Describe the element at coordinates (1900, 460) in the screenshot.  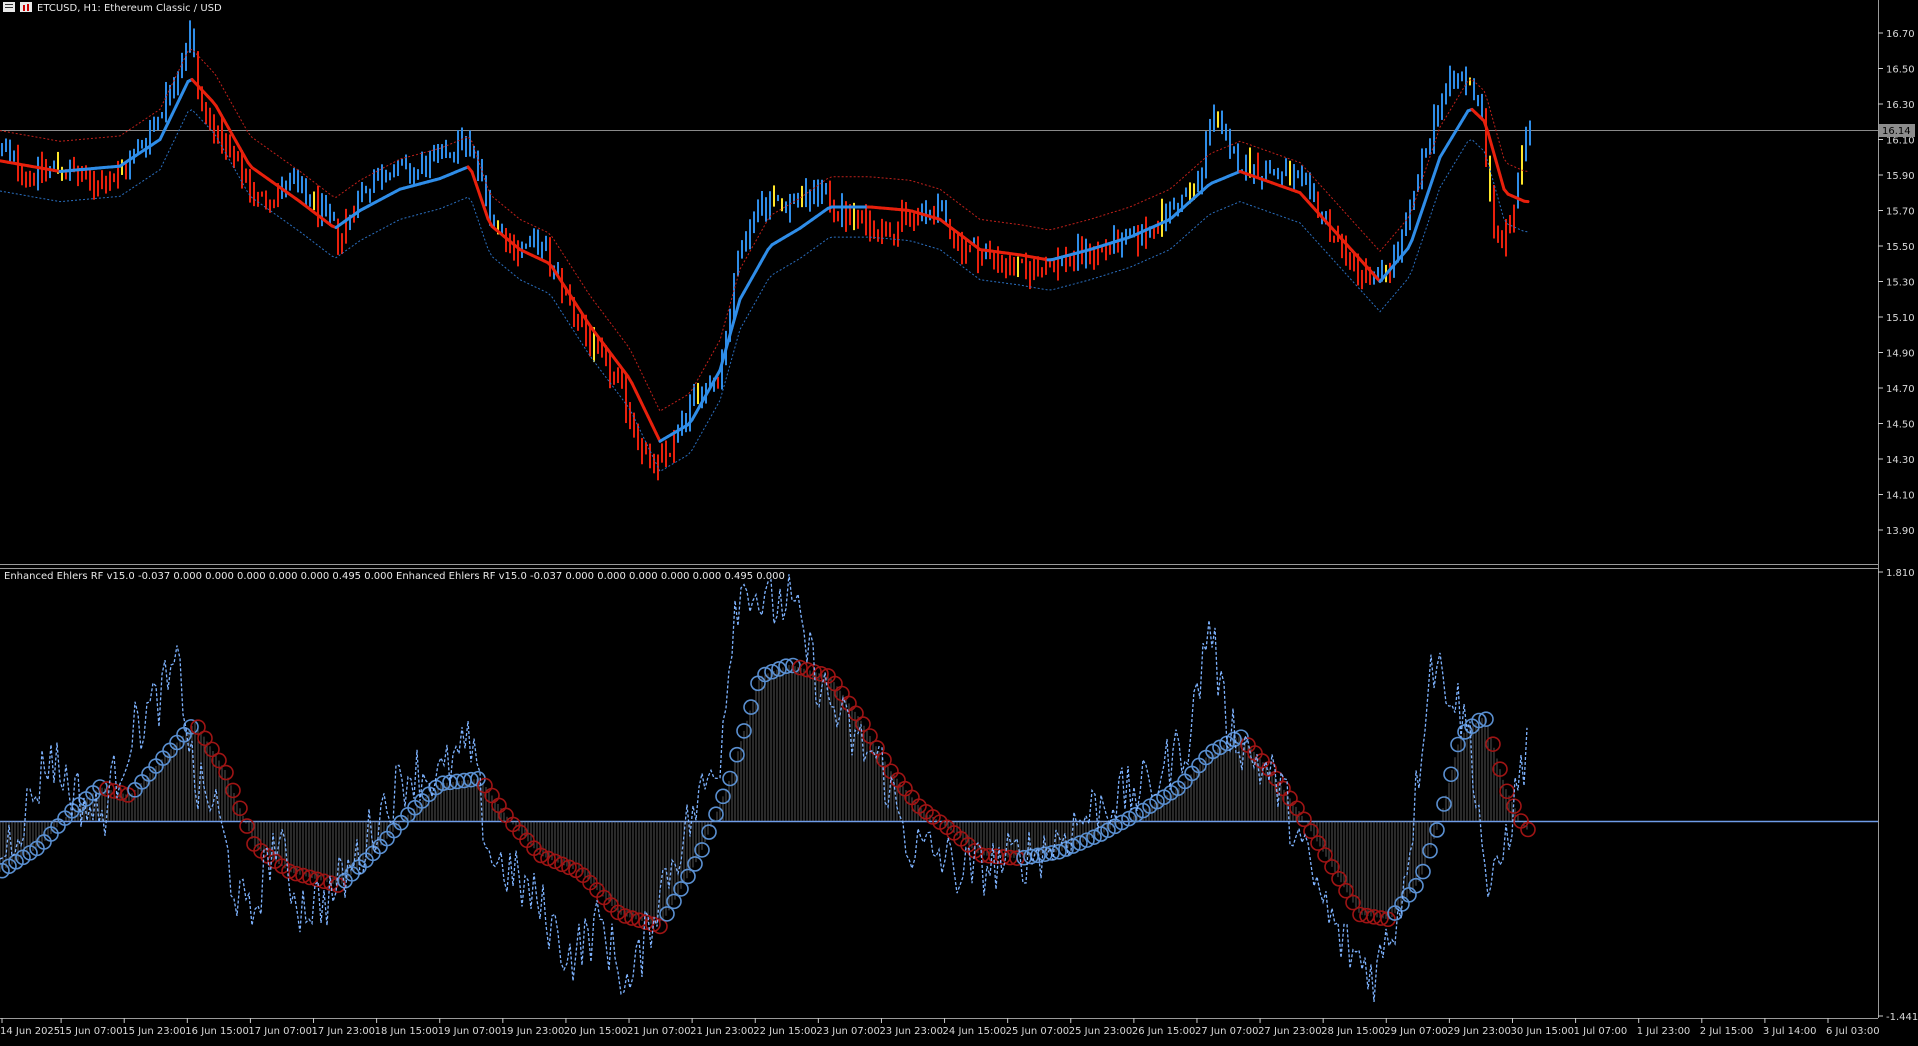
I see `price-axis-label: 14.30` at that location.